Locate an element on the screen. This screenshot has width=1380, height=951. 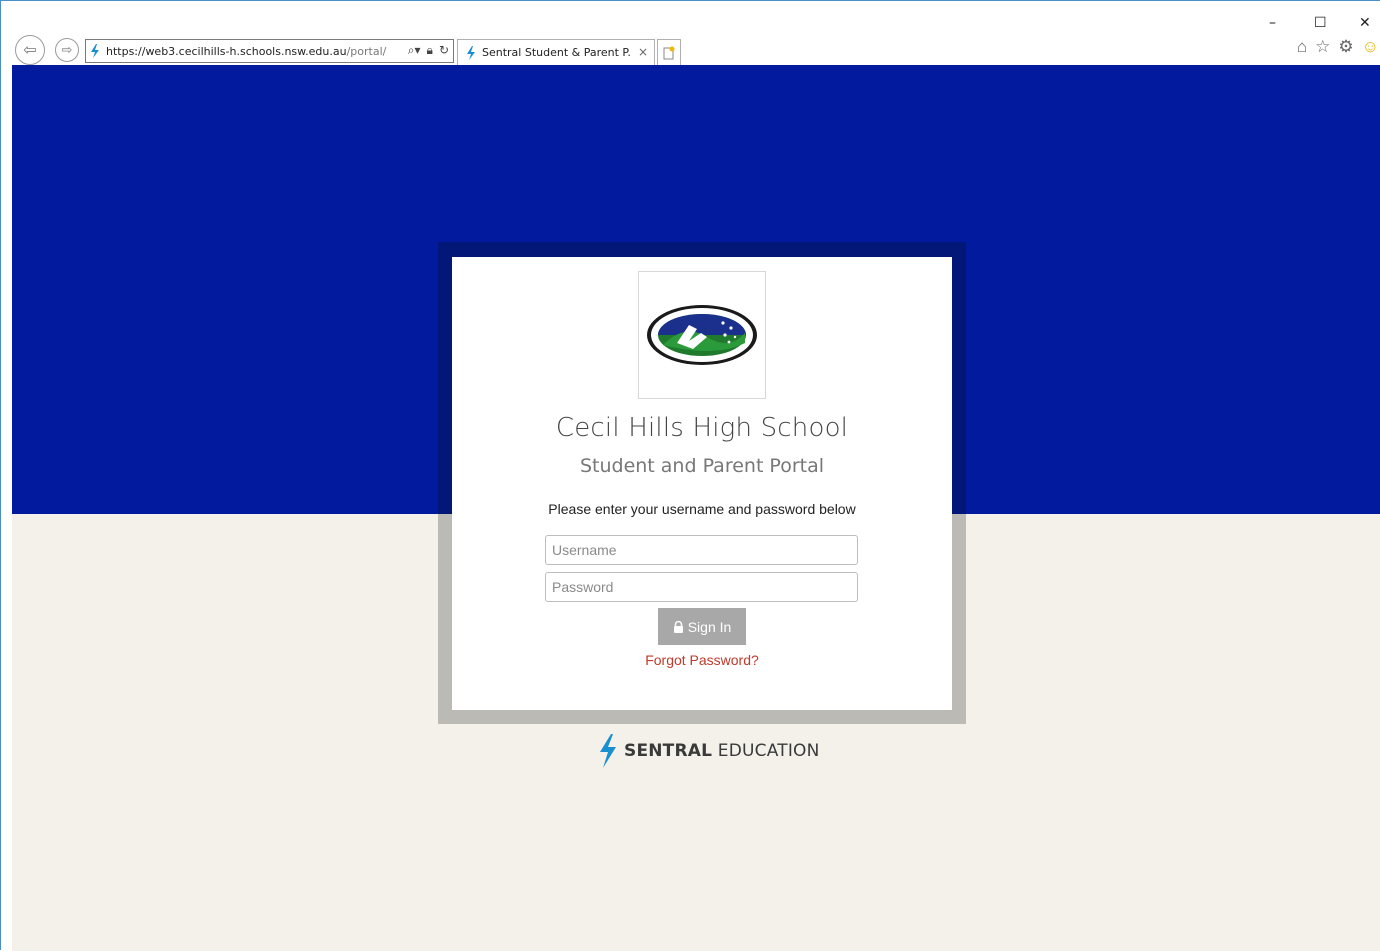
home-icon: ⌂ is located at coordinates (1302, 47).